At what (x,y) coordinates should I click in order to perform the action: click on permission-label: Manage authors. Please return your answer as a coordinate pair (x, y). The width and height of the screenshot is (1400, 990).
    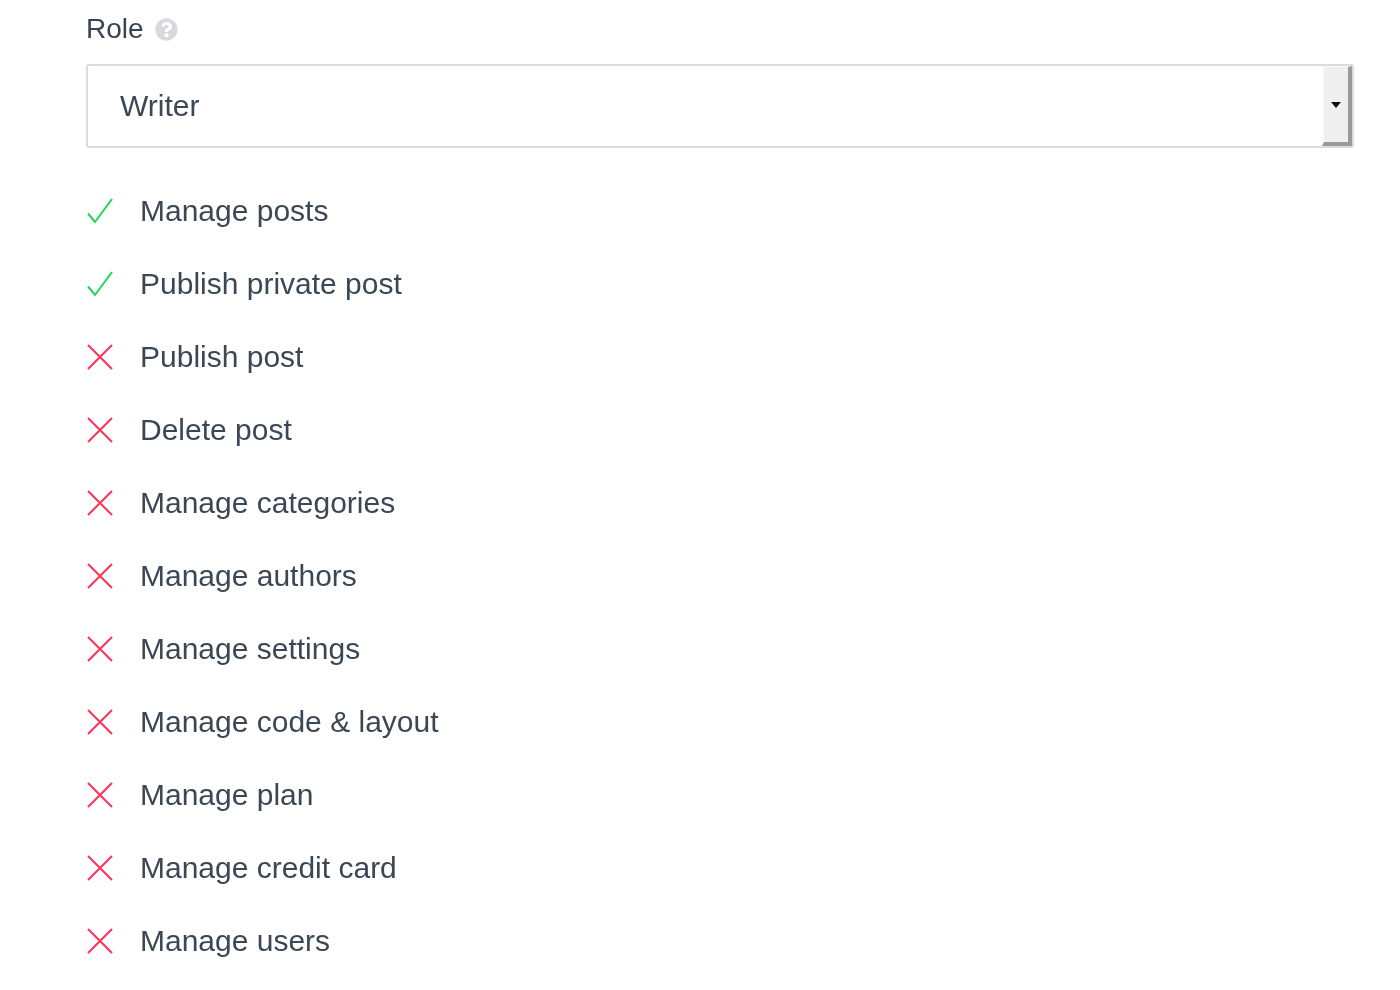
    Looking at the image, I should click on (248, 575).